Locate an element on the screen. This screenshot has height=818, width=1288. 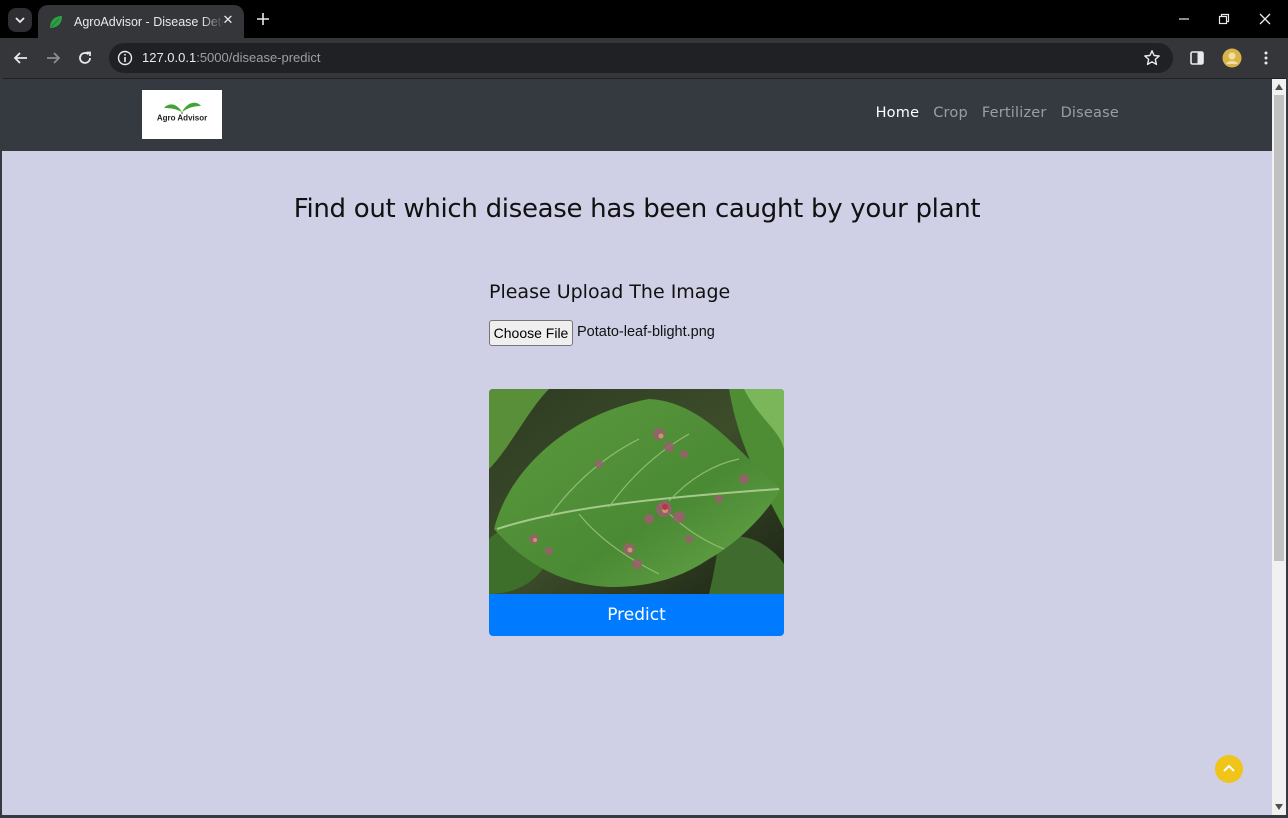
triangle-down-icon is located at coordinates (1279, 807).